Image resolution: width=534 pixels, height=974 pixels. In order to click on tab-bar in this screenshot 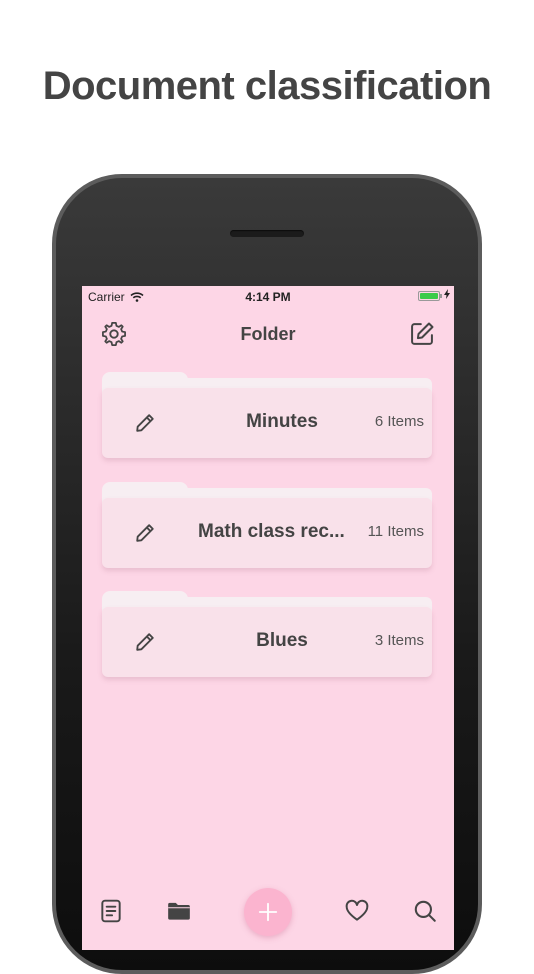, I will do `click(268, 916)`.